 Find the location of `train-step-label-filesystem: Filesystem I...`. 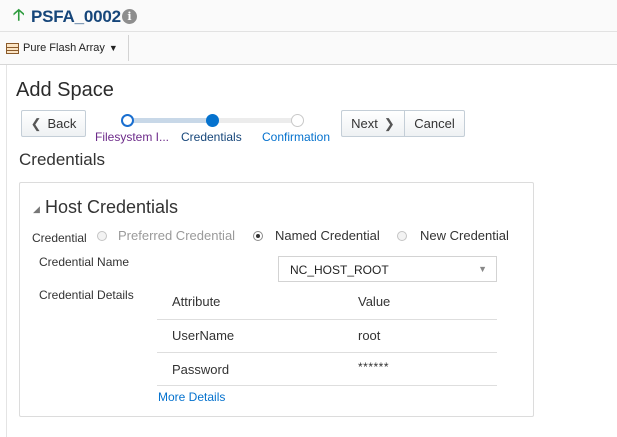

train-step-label-filesystem: Filesystem I... is located at coordinates (132, 137).